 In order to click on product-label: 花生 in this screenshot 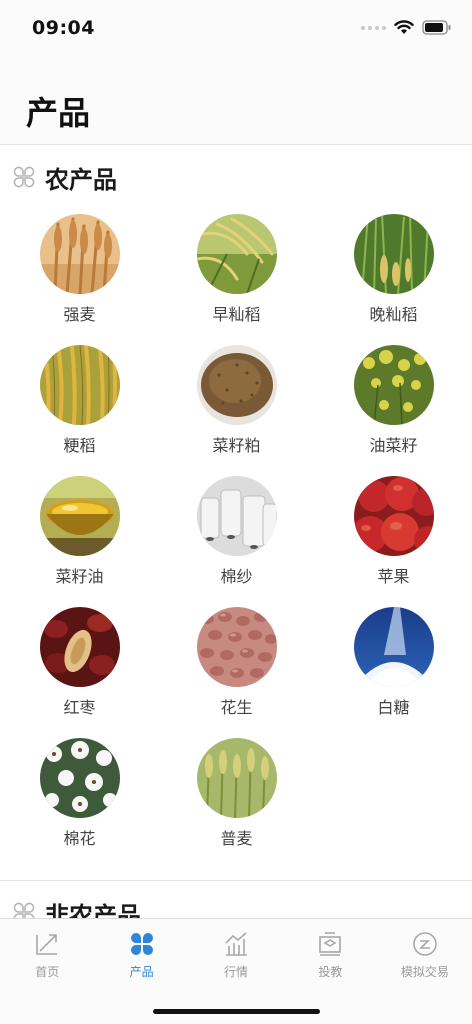, I will do `click(236, 707)`.